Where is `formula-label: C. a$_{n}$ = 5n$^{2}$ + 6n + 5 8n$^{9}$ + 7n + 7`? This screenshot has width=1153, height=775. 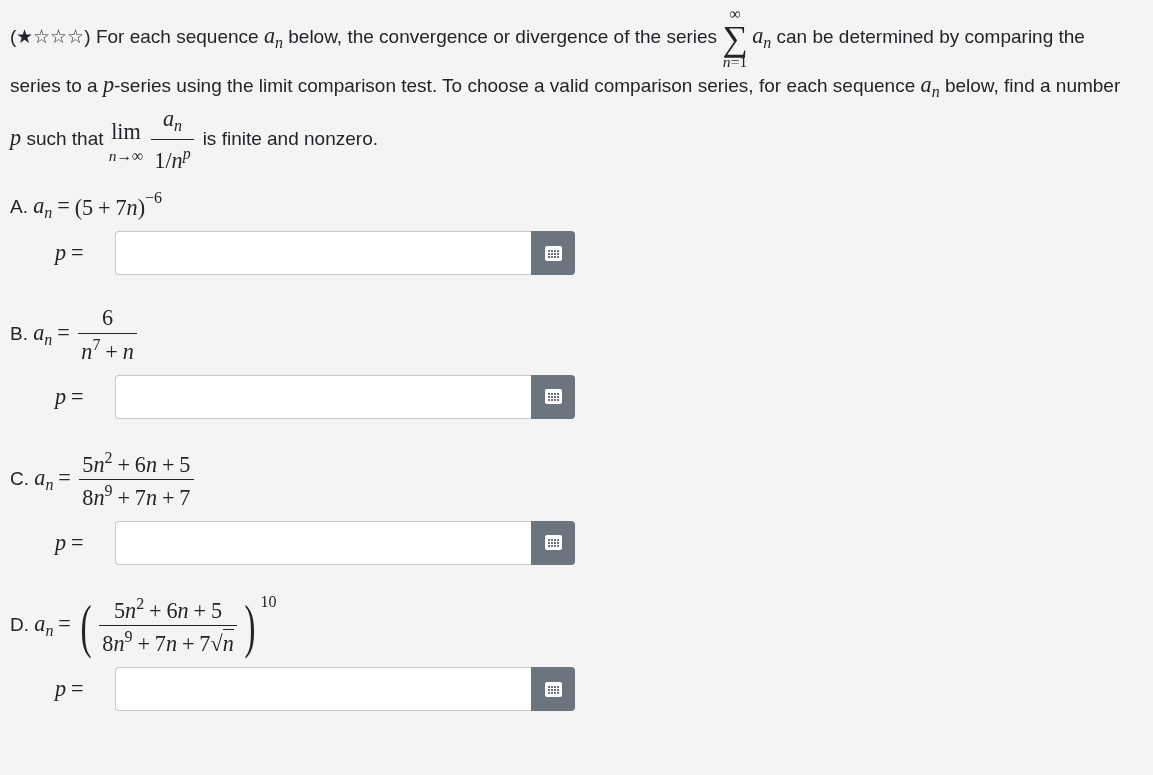
formula-label: C. a$_{n}$ = 5n$^{2}$ + 6n + 5 8n$^{9}$ + 7n + 7 is located at coordinates (104, 479).